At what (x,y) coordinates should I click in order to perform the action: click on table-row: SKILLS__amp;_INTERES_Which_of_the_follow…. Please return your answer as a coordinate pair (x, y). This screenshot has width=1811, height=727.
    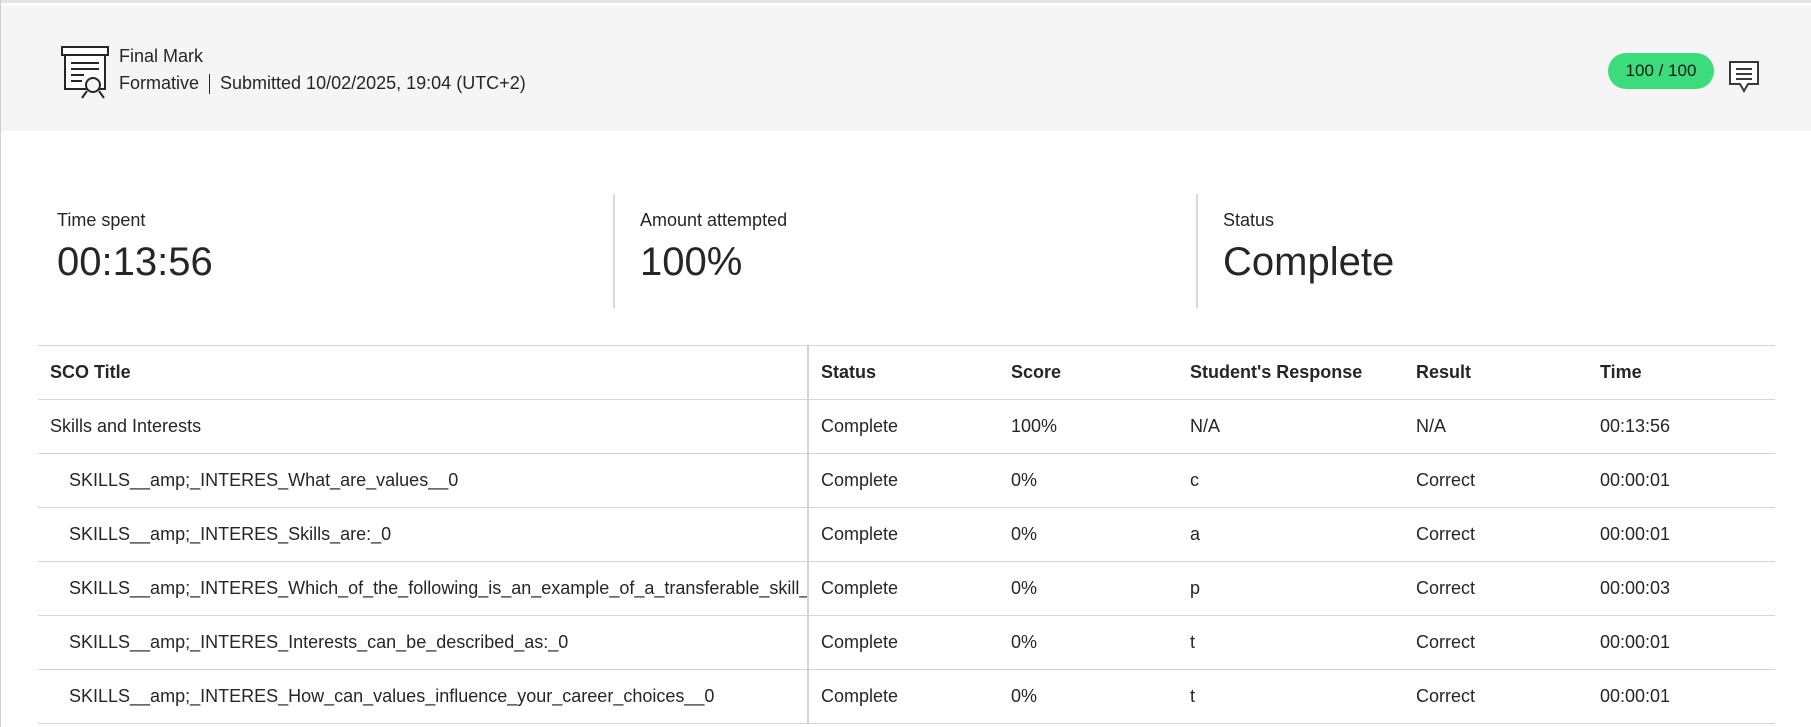
    Looking at the image, I should click on (906, 588).